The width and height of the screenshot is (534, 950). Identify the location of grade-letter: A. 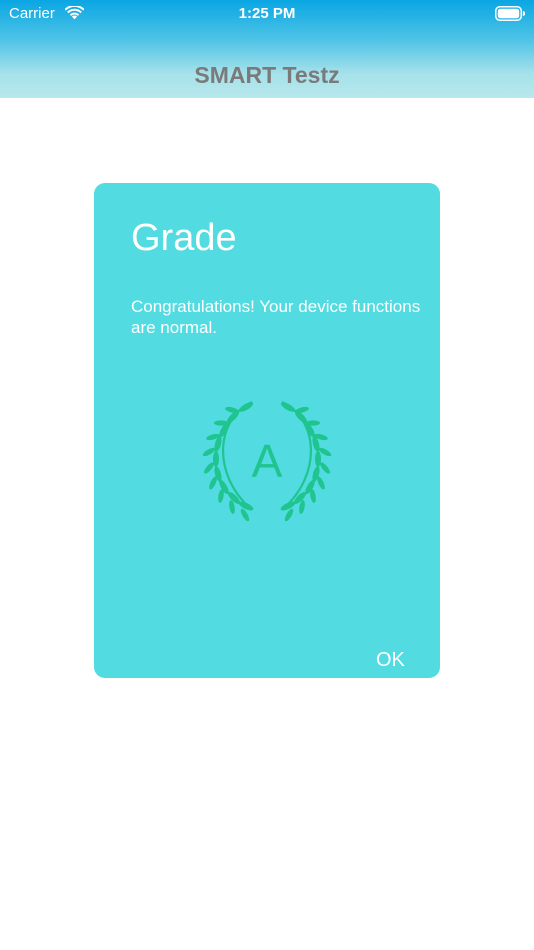
(267, 461).